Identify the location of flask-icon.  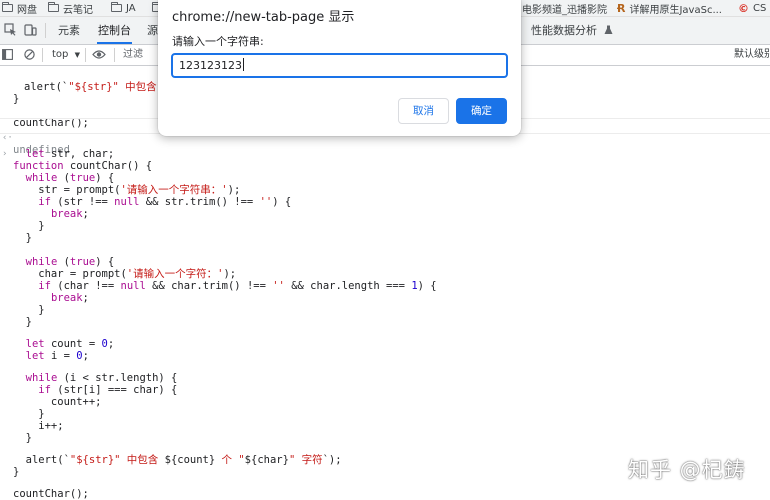
(608, 29).